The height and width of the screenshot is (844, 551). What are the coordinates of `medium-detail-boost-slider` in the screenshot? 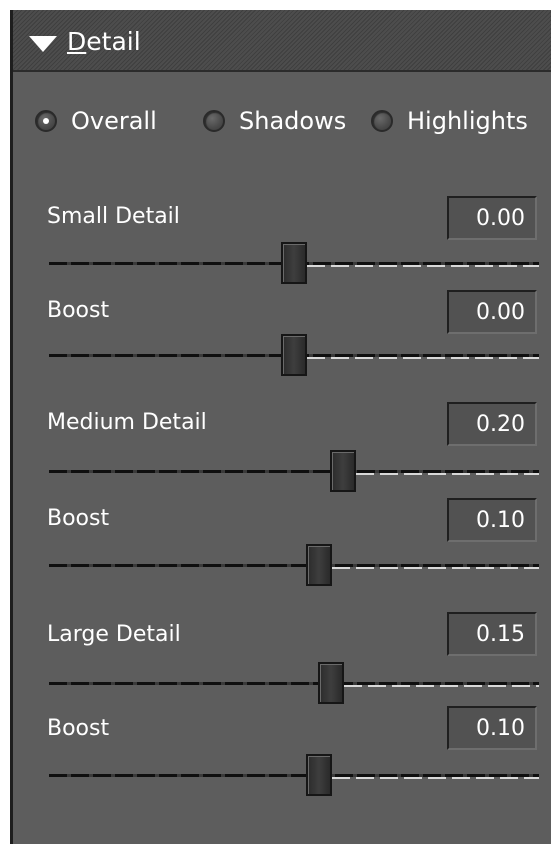 It's located at (294, 566).